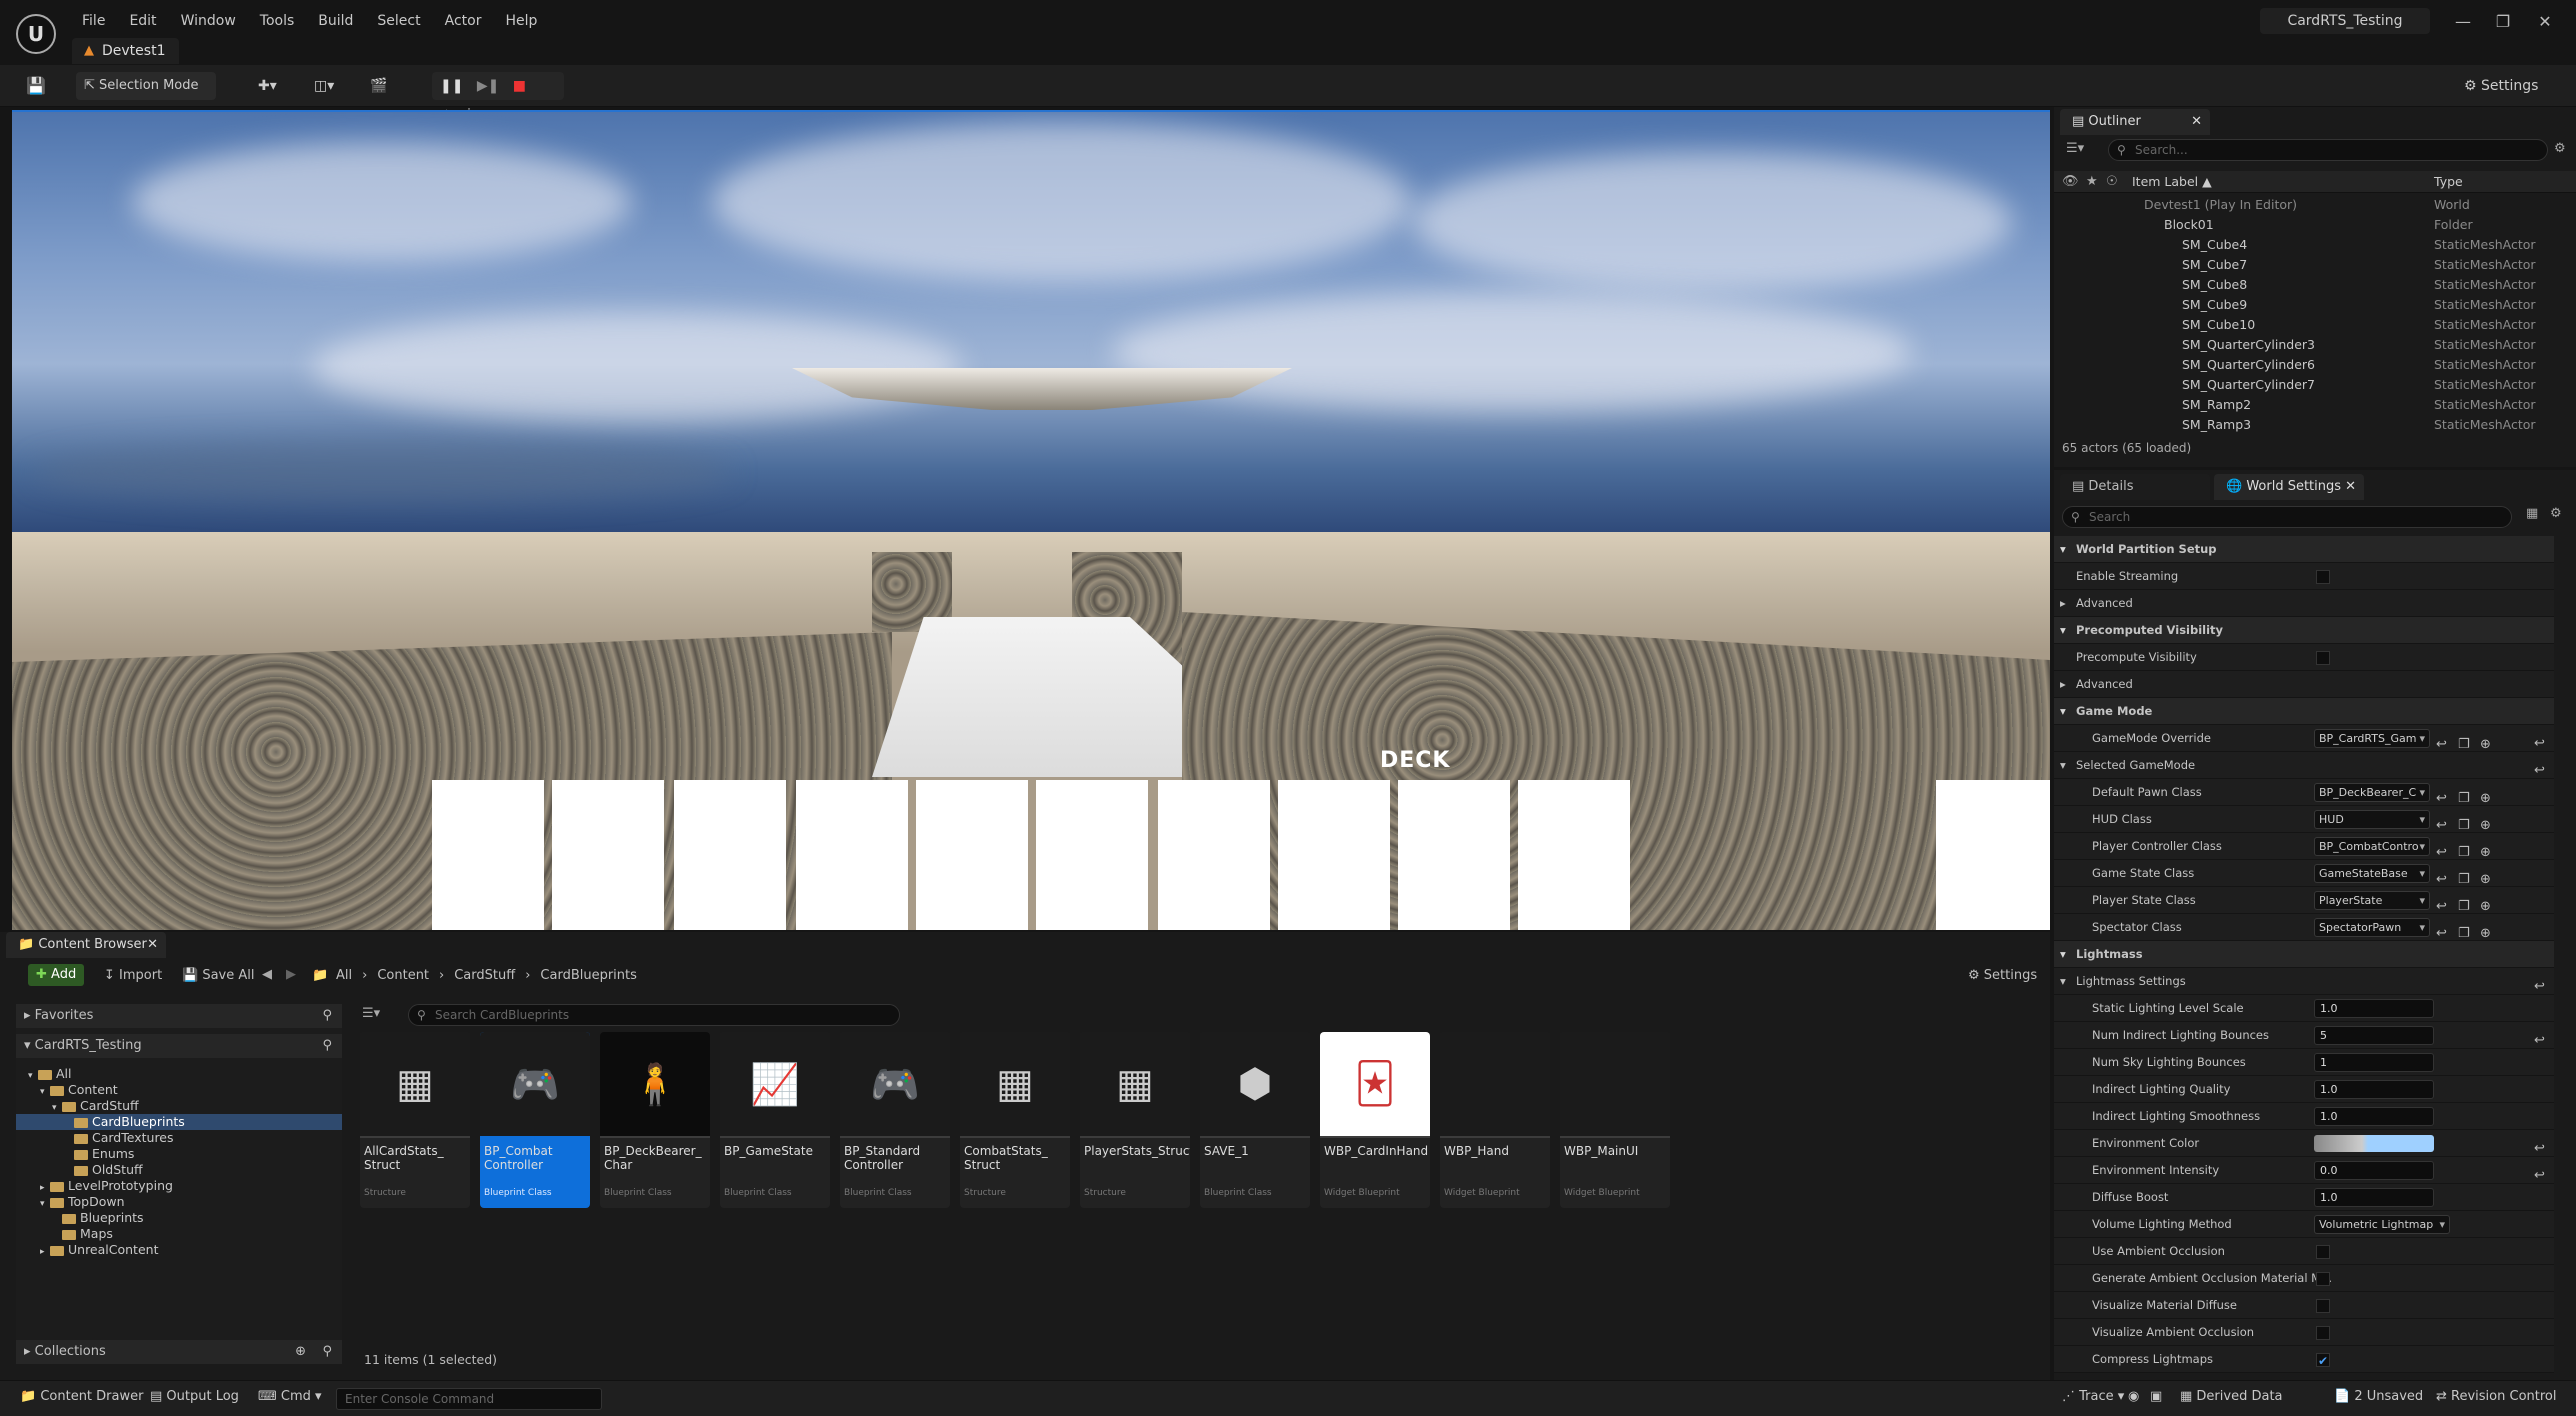 The width and height of the screenshot is (2576, 1416). I want to click on eye-icon: 👁, so click(2070, 181).